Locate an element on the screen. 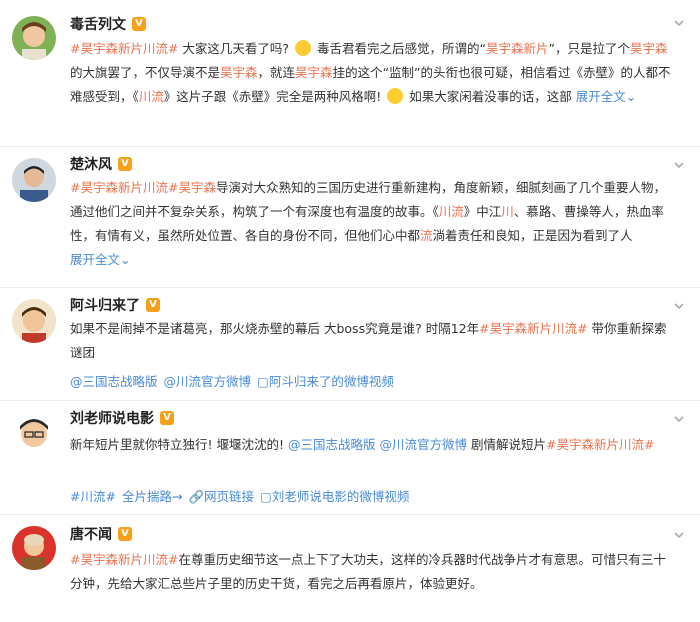  post-author: 阿斗归来了 is located at coordinates (105, 305).